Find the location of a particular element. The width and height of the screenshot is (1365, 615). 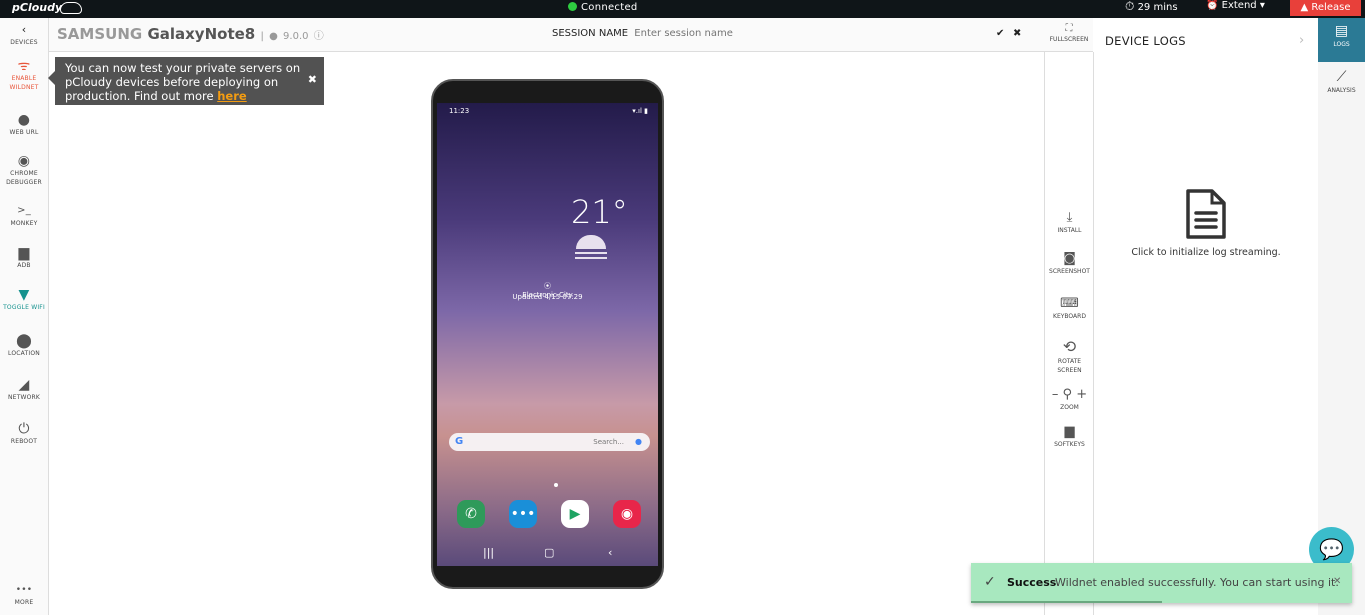

phone-app-icon: ✆ is located at coordinates (471, 514).